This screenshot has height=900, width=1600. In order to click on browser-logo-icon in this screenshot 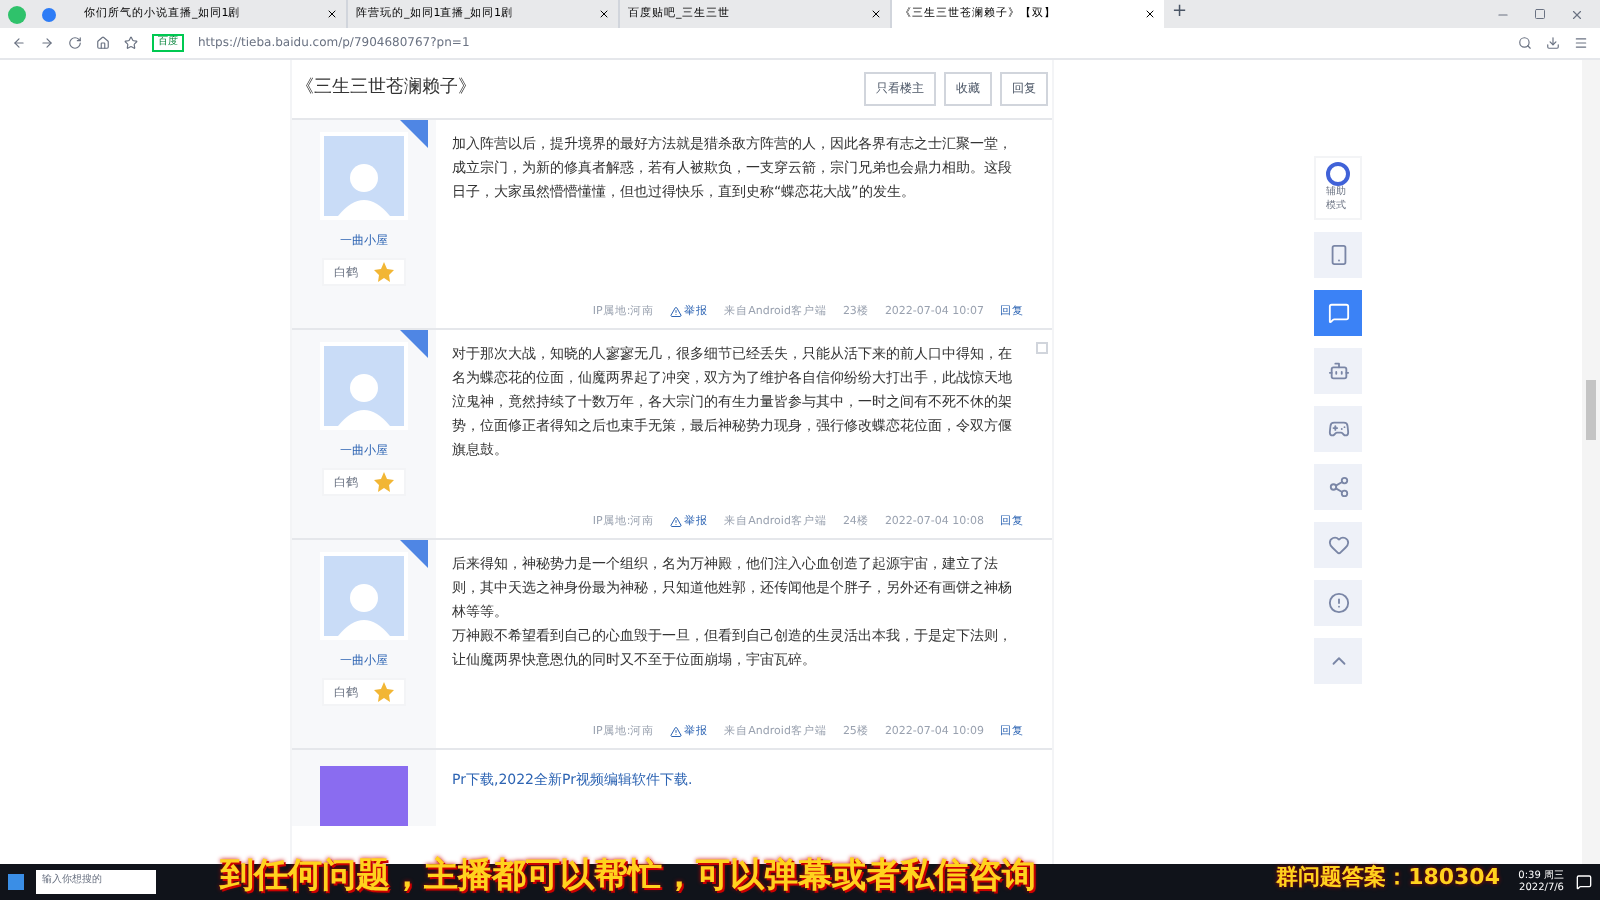, I will do `click(17, 14)`.